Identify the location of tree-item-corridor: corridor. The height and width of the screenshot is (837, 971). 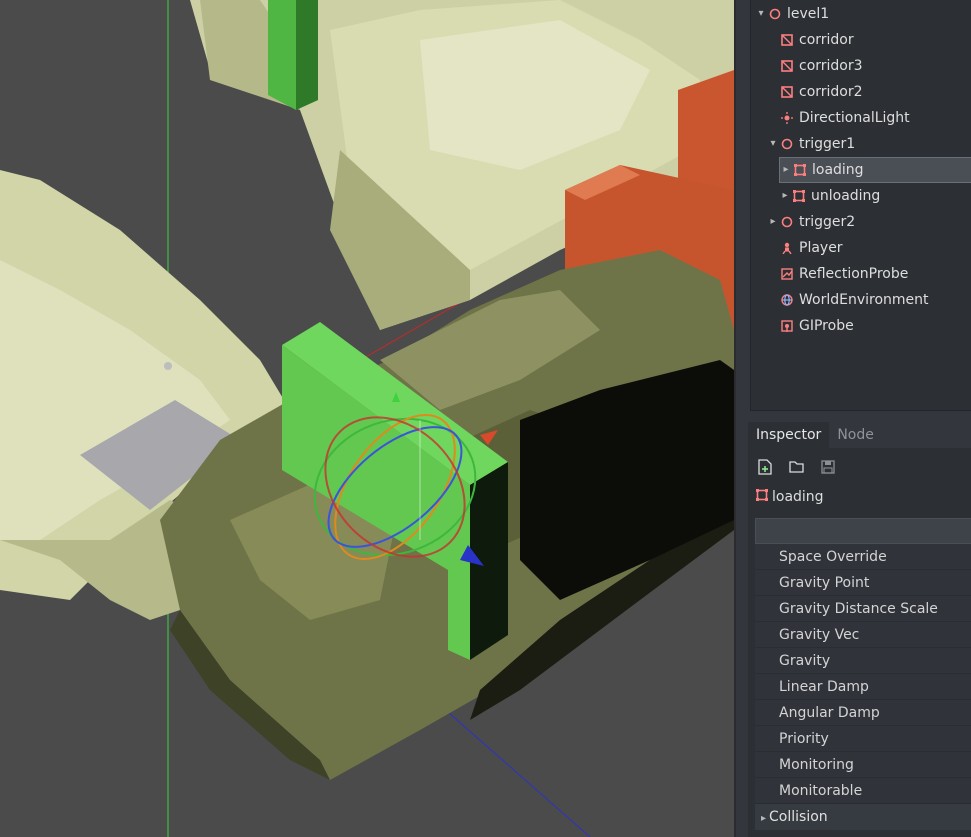
(810, 40).